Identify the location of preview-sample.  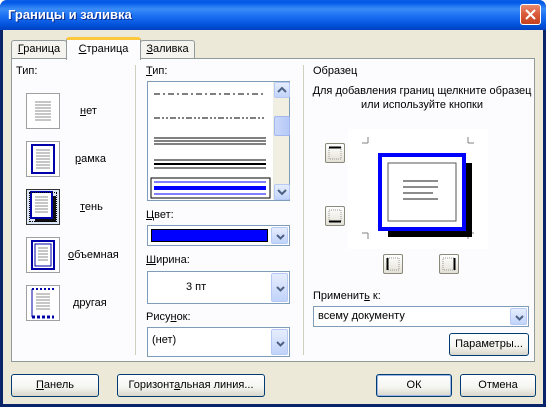
(418, 189).